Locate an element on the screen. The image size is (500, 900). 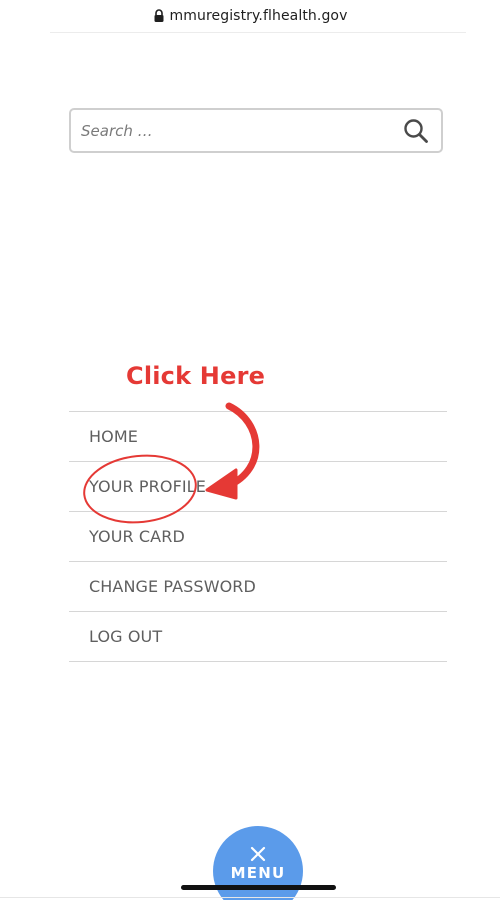
menu-item-your-profile: YOUR PROFILE is located at coordinates (258, 487).